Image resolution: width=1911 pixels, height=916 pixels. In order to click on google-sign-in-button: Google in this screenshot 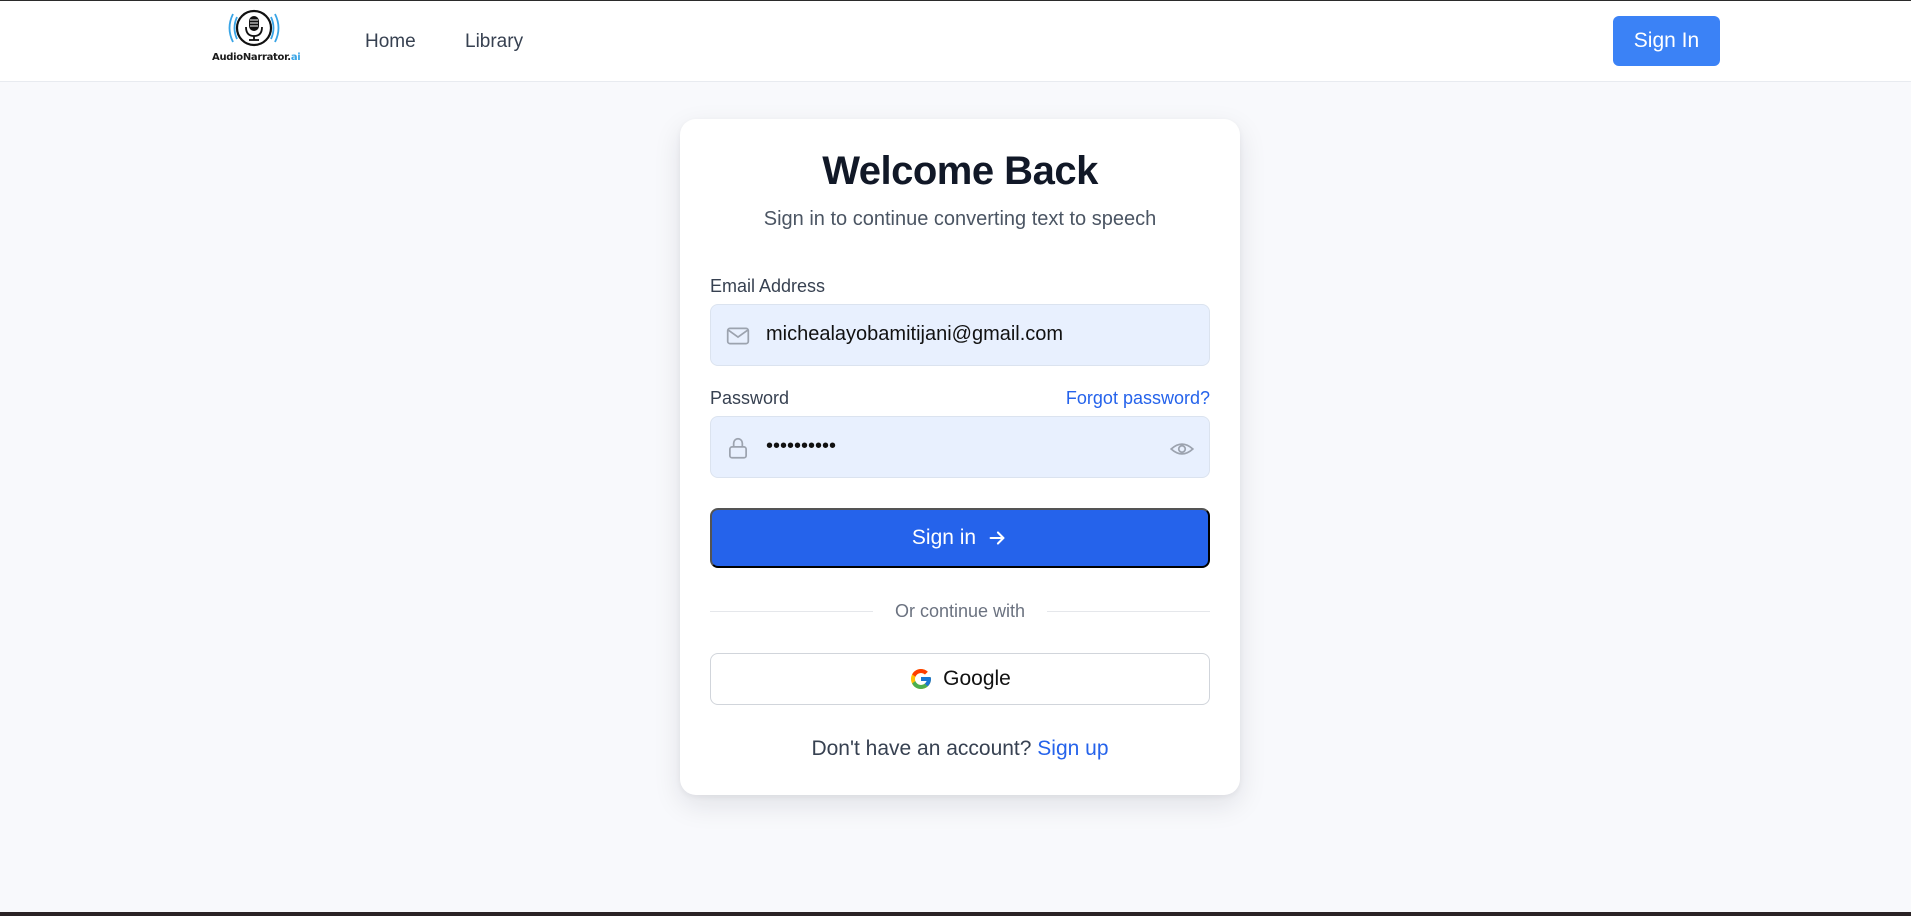, I will do `click(960, 679)`.